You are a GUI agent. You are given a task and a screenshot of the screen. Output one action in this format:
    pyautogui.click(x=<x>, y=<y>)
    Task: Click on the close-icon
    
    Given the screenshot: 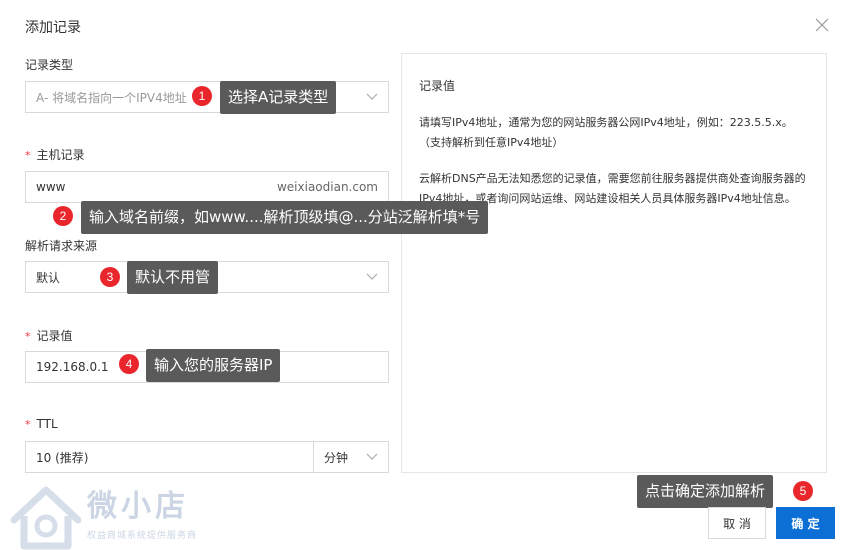 What is the action you would take?
    pyautogui.click(x=822, y=25)
    